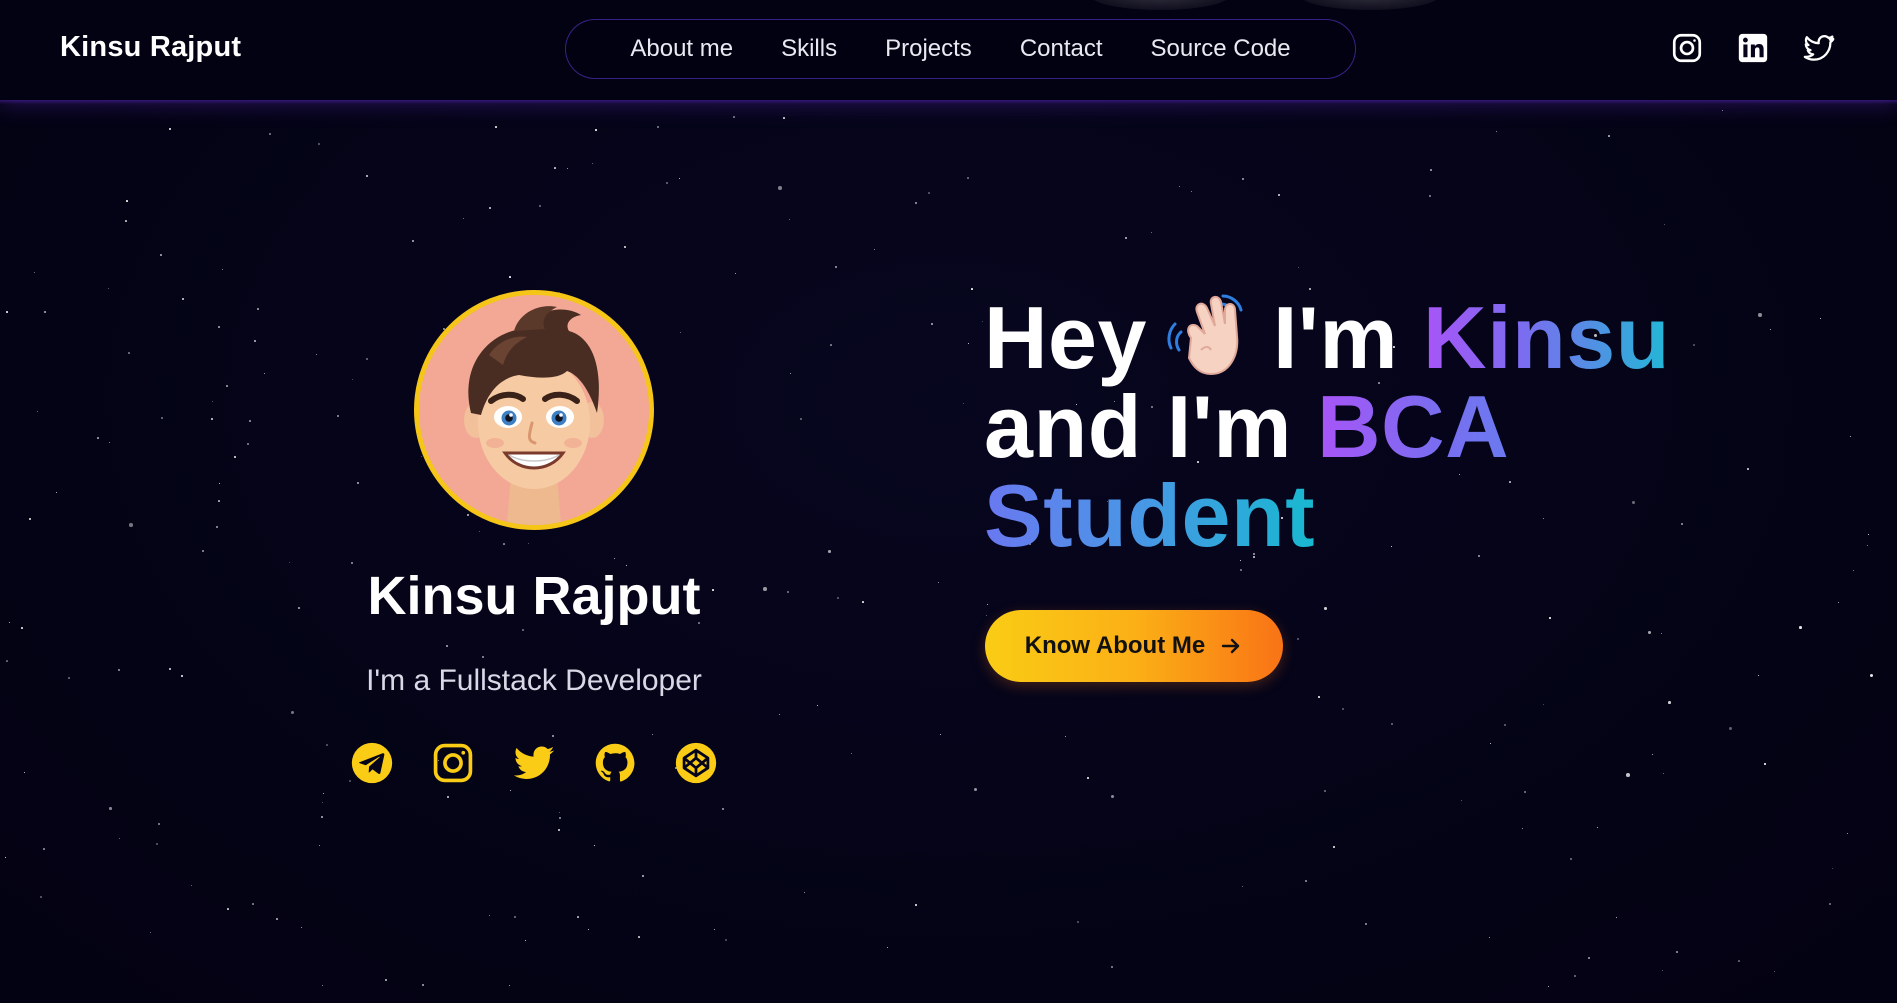  What do you see at coordinates (534, 410) in the screenshot?
I see `avatar` at bounding box center [534, 410].